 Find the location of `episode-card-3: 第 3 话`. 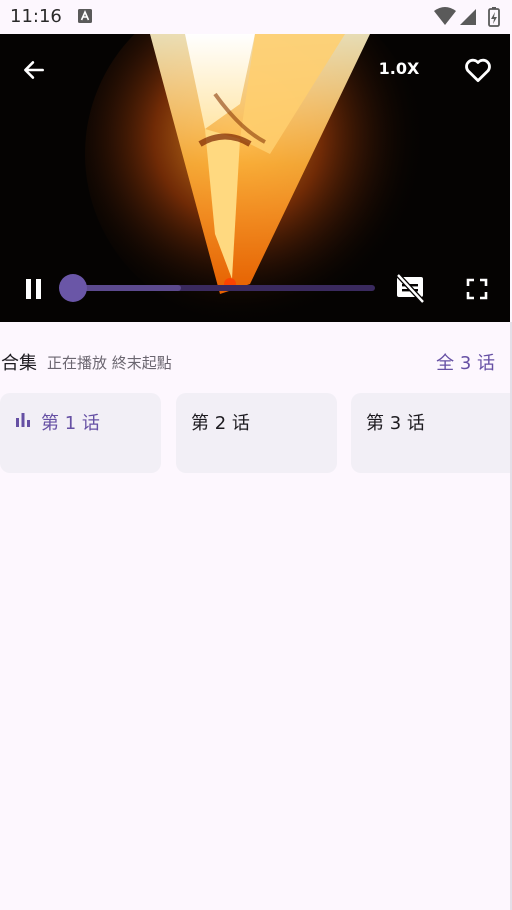

episode-card-3: 第 3 话 is located at coordinates (431, 433).